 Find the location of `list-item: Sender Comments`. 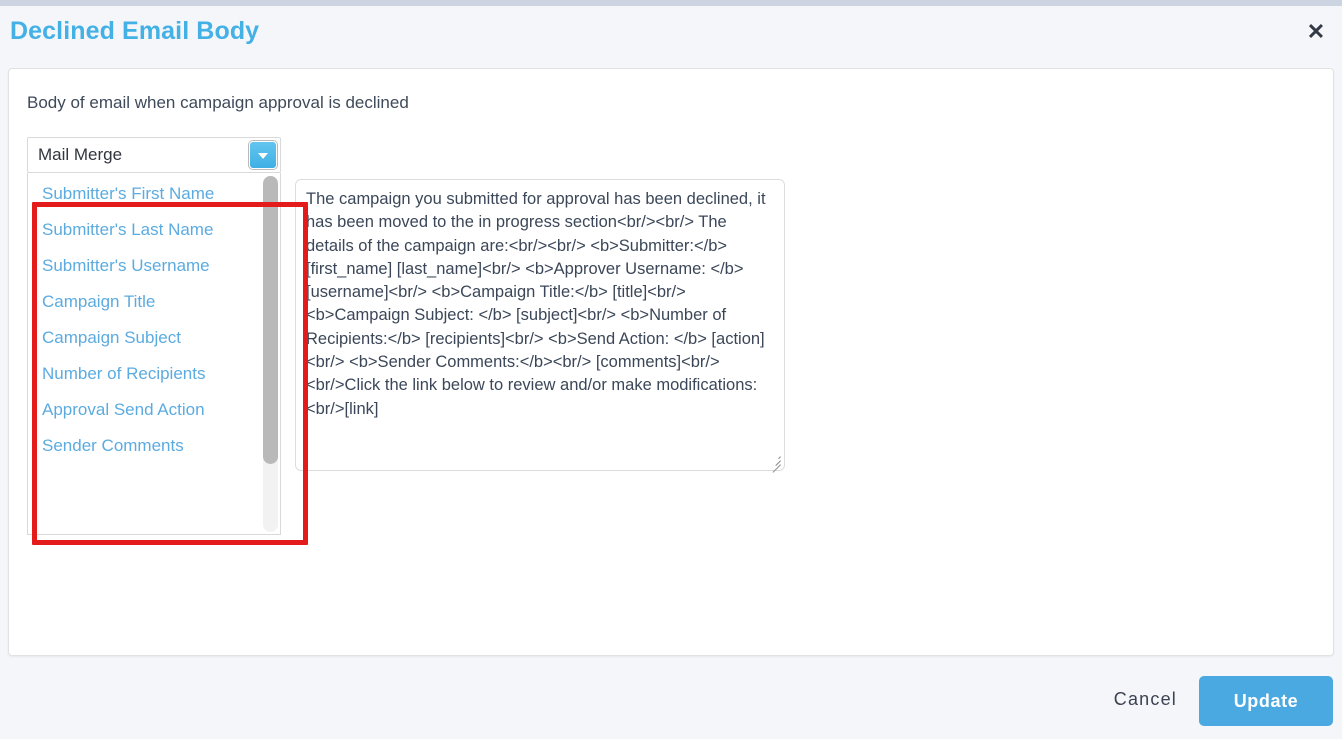

list-item: Sender Comments is located at coordinates (113, 446).